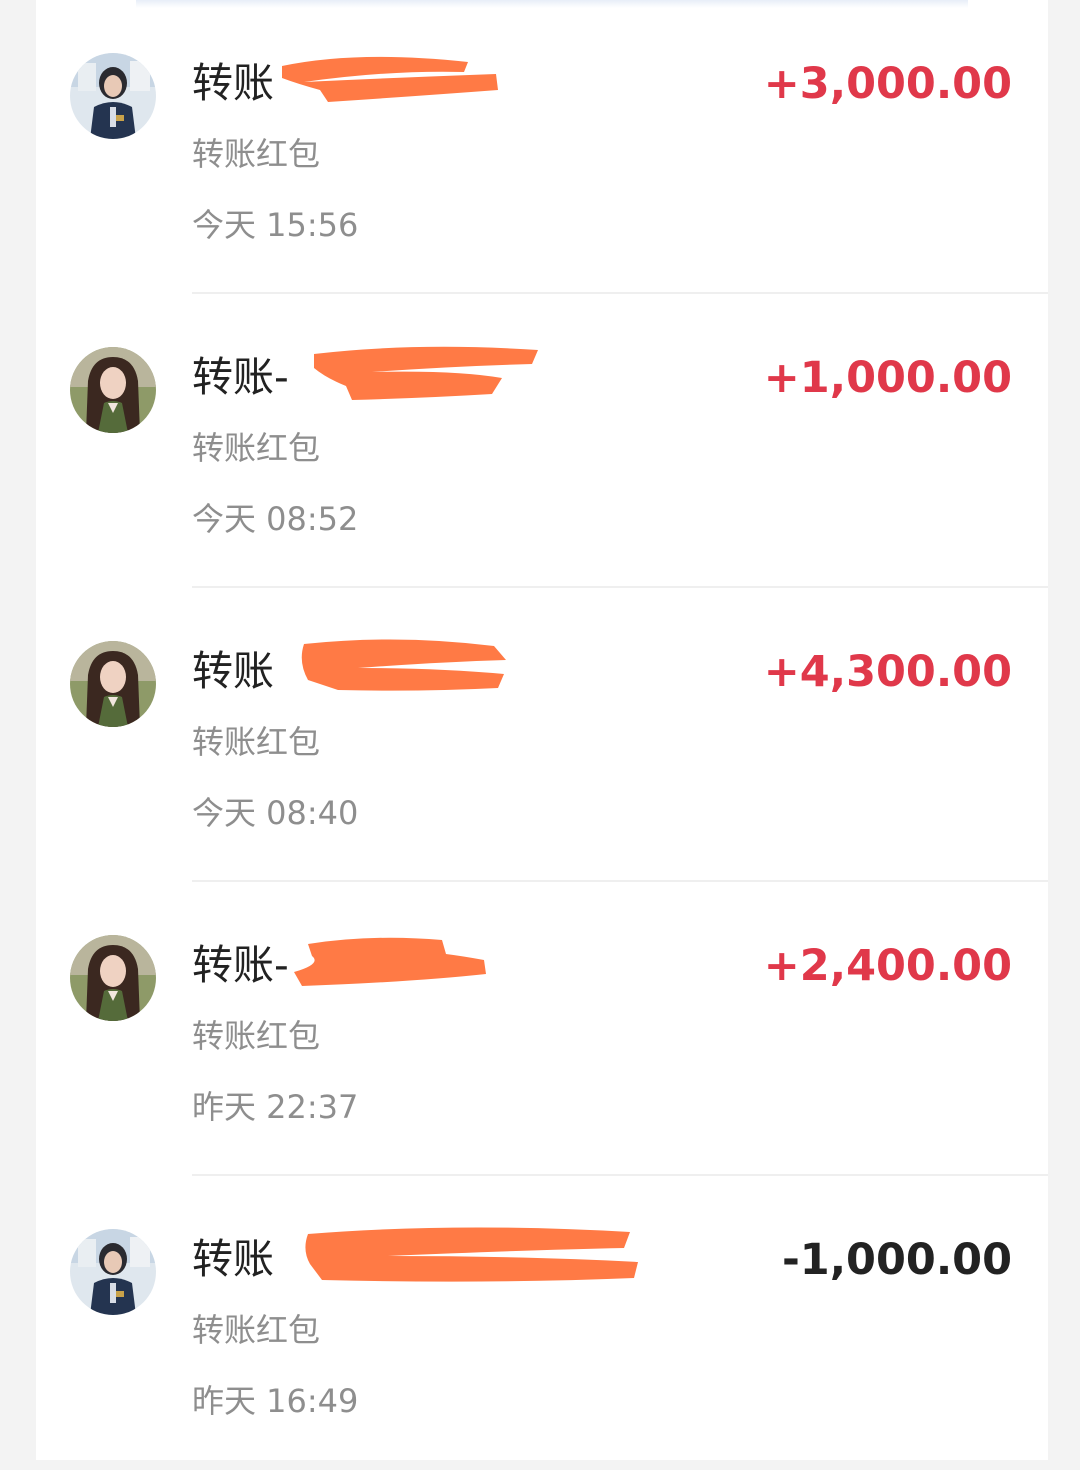  What do you see at coordinates (887, 966) in the screenshot?
I see `transaction-amount: +2,400.00` at bounding box center [887, 966].